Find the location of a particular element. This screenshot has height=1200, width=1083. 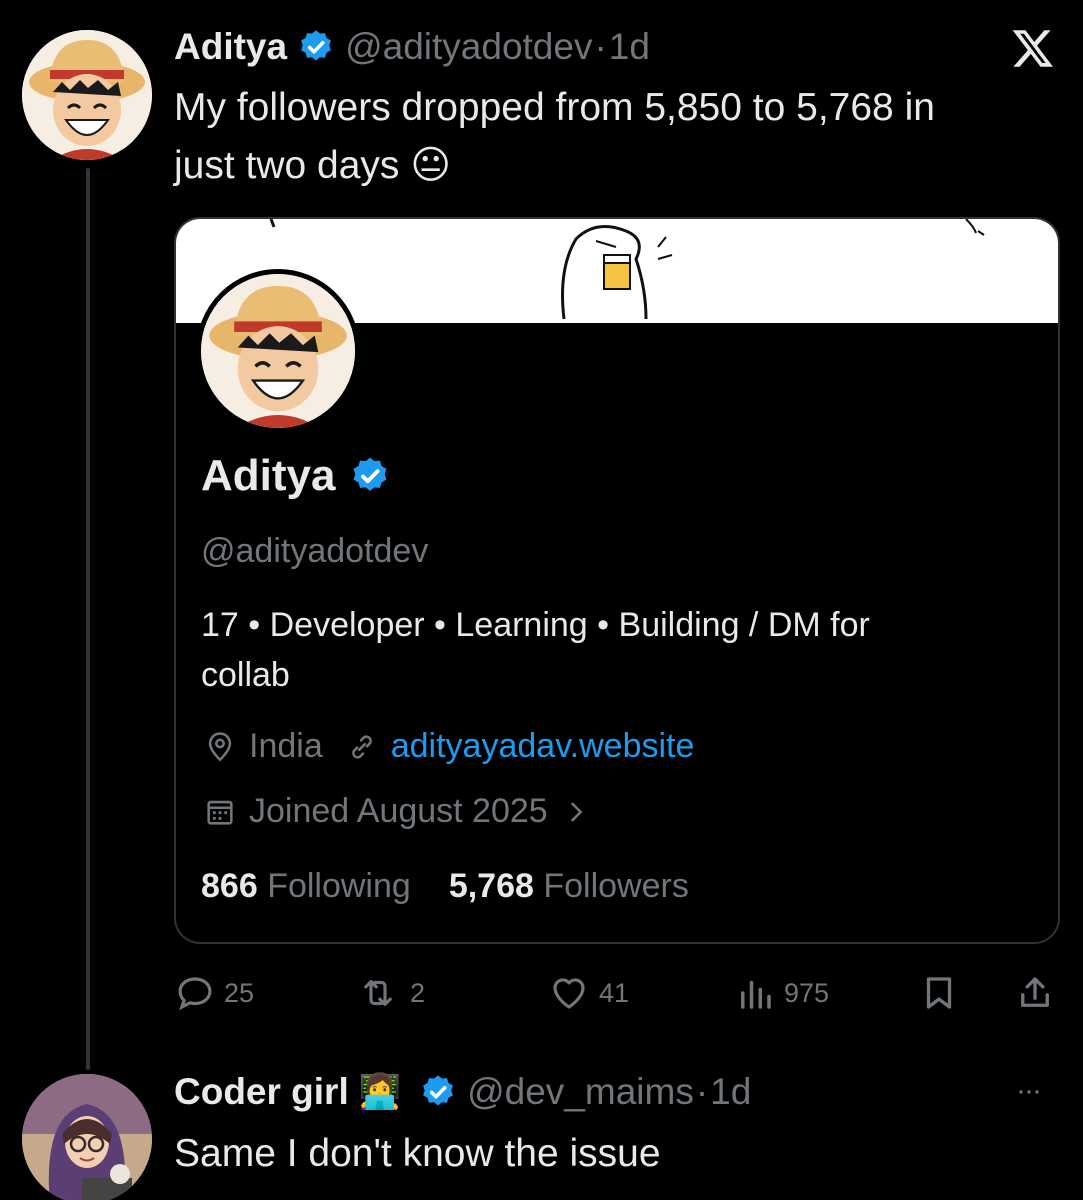

post-time: 1d is located at coordinates (629, 47).